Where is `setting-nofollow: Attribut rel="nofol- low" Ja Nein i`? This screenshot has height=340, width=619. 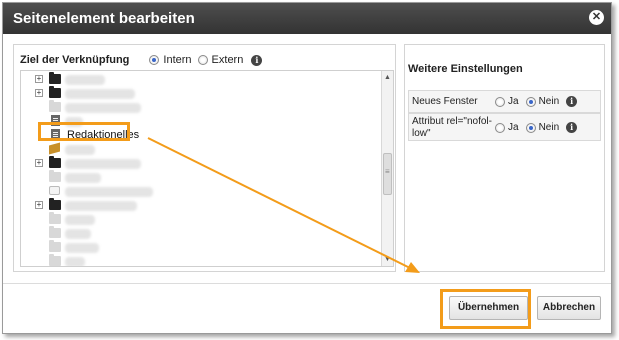 setting-nofollow: Attribut rel="nofol- low" Ja Nein i is located at coordinates (504, 127).